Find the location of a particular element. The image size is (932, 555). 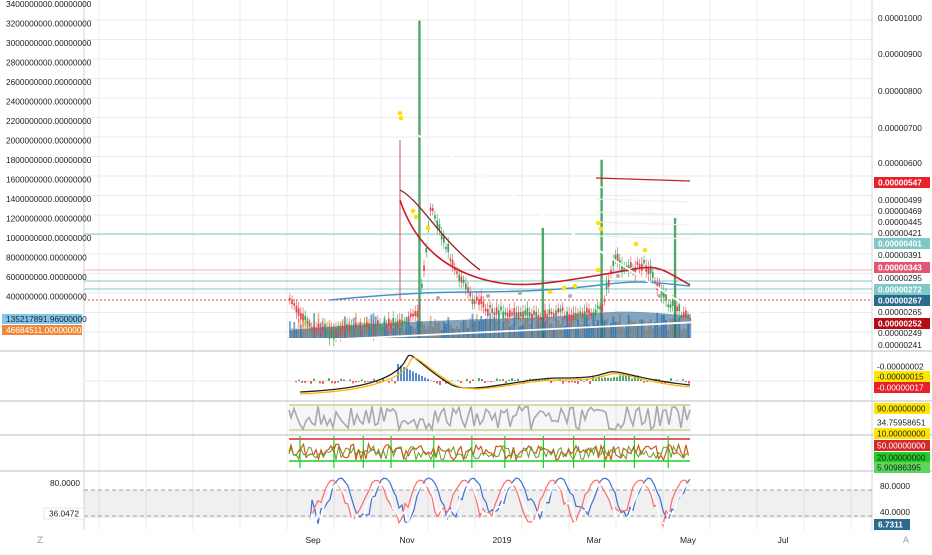

right-axis-tick: 0.00000249 is located at coordinates (900, 333).